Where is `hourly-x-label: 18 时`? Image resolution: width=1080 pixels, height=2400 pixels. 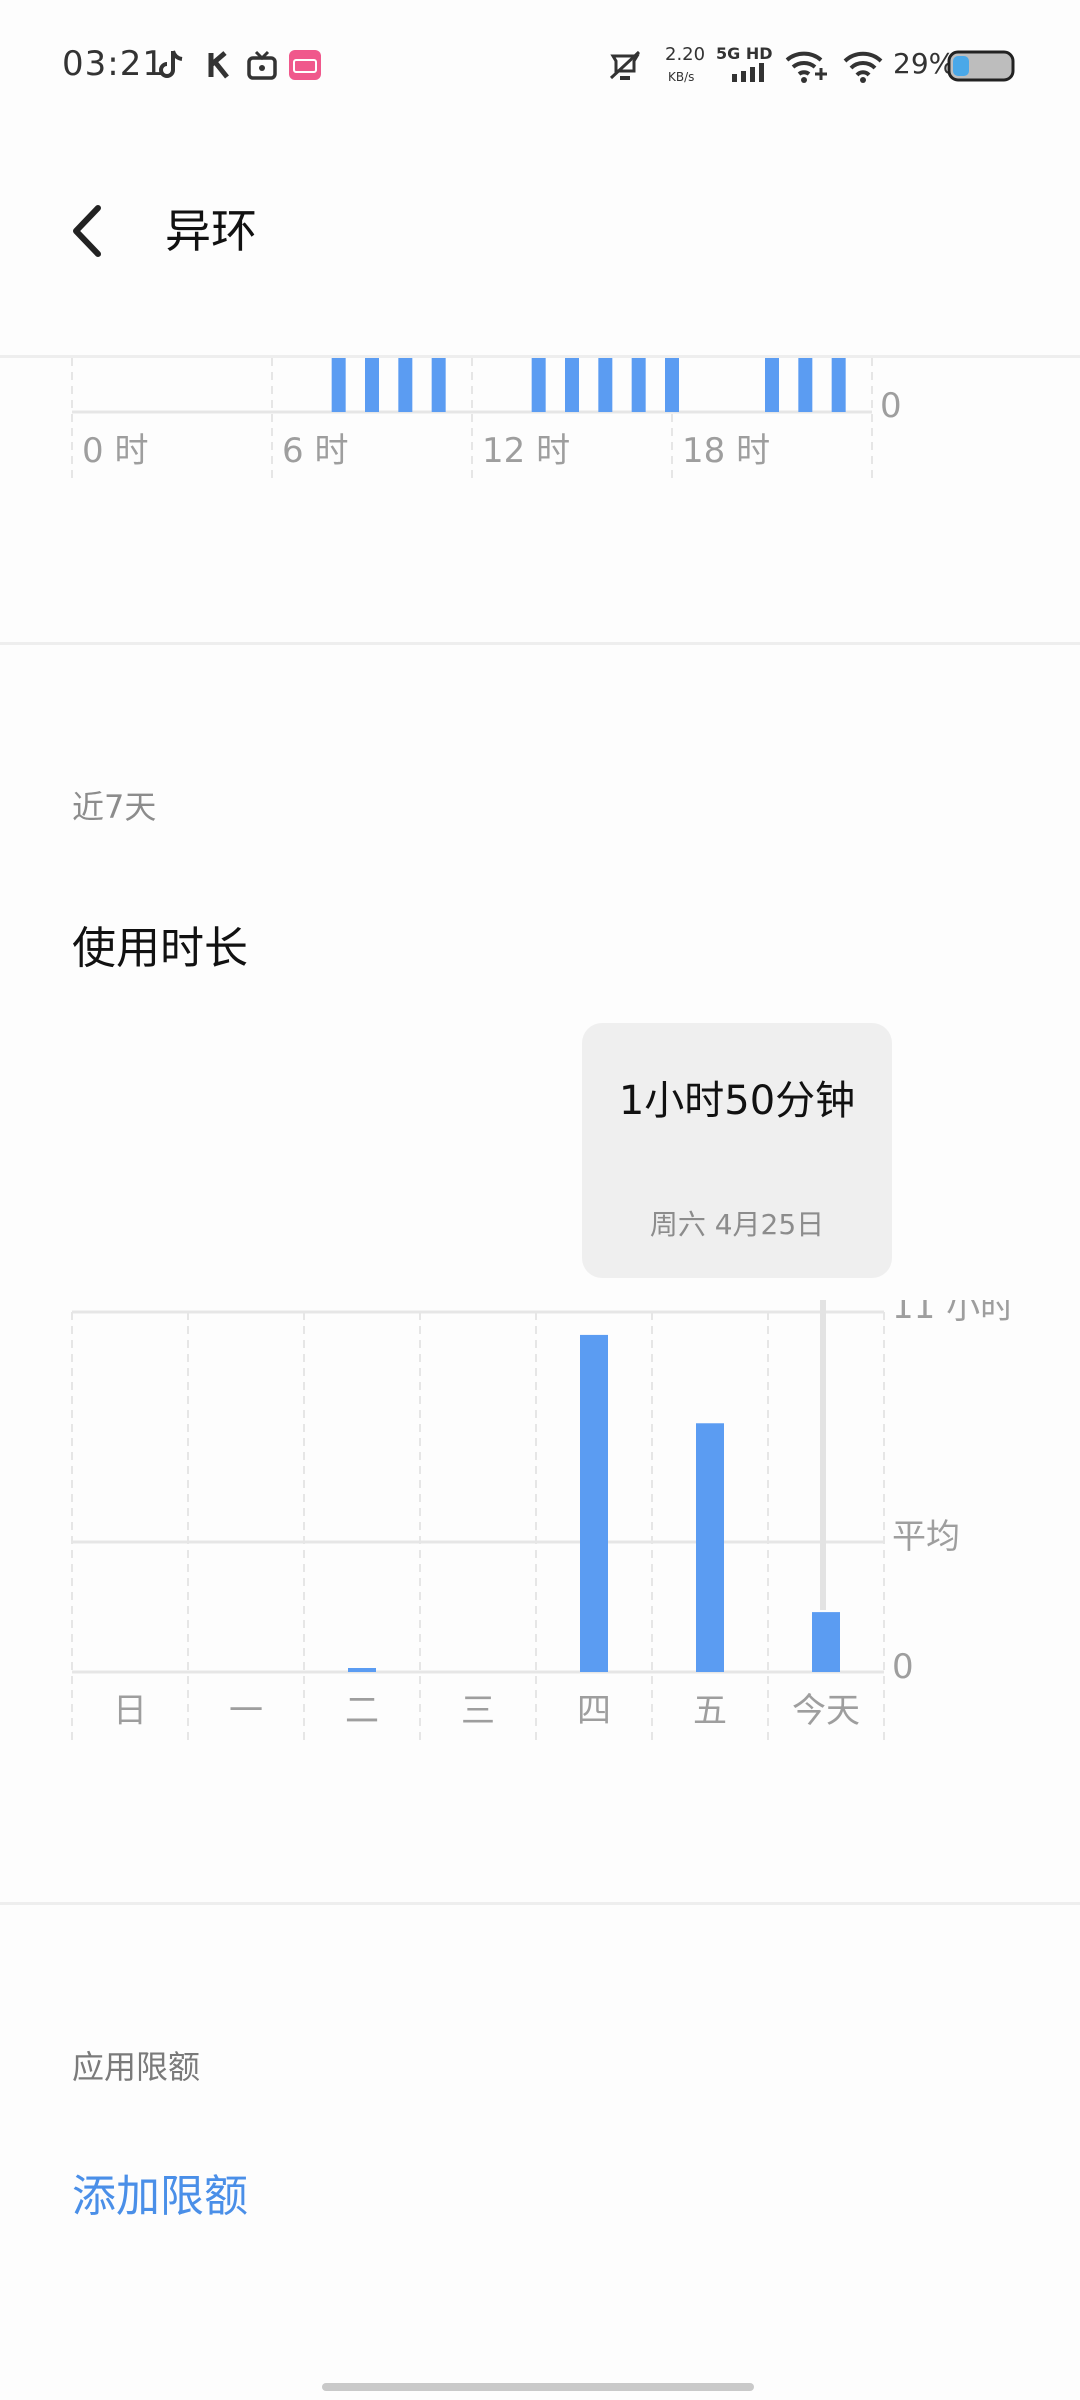 hourly-x-label: 18 时 is located at coordinates (726, 451).